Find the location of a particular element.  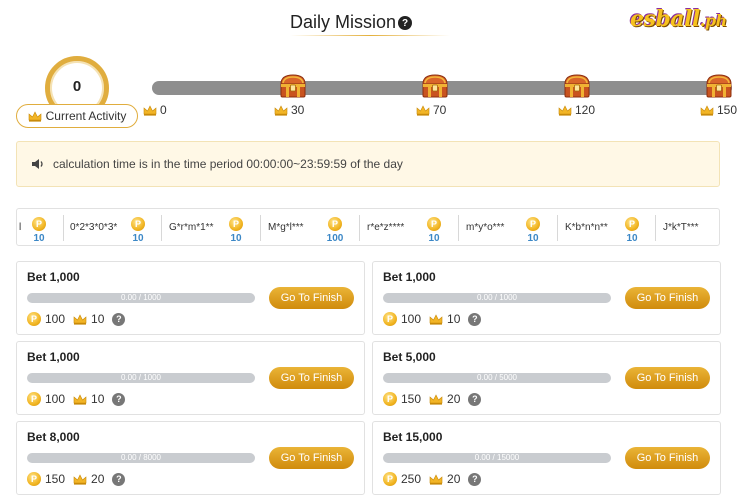

mission-progress-bar: 0.00 / 5000 is located at coordinates (497, 378).